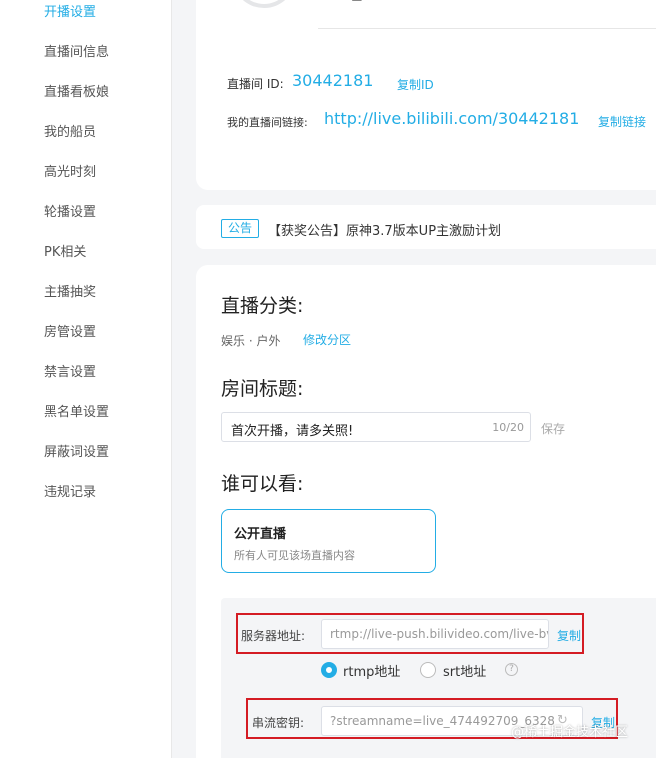 Image resolution: width=656 pixels, height=758 pixels. Describe the element at coordinates (553, 428) in the screenshot. I see `save-title-button: 保存` at that location.